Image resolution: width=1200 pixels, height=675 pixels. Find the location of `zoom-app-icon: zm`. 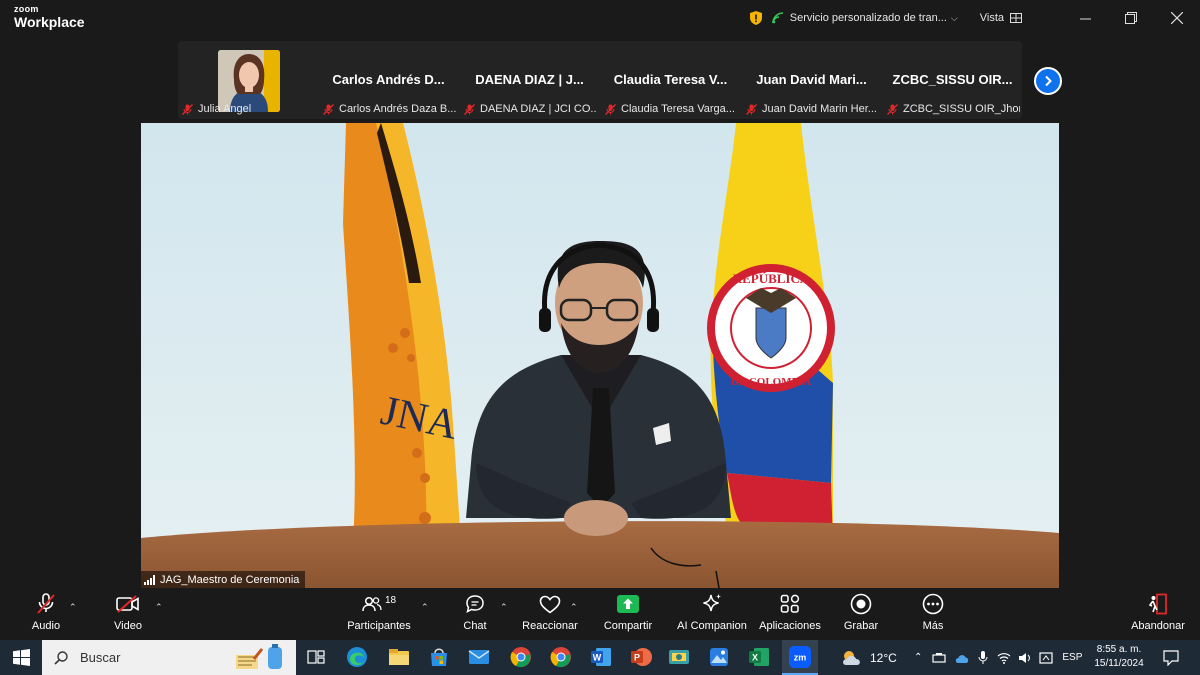

zoom-app-icon: zm is located at coordinates (800, 656).